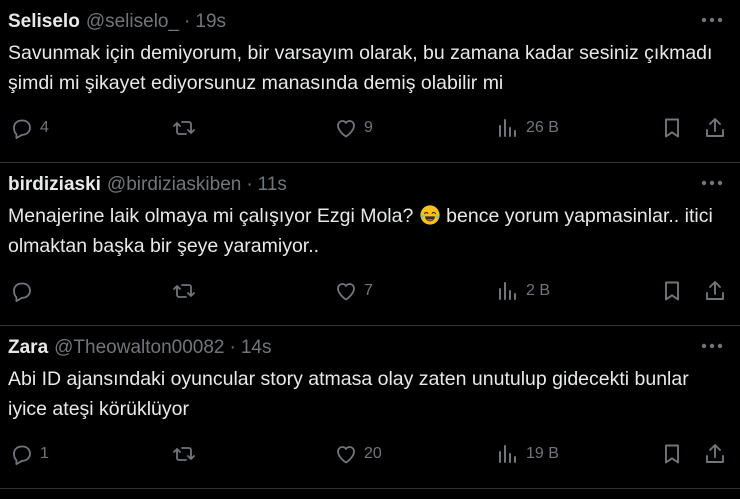 The height and width of the screenshot is (499, 740). I want to click on like-button: 9, so click(353, 128).